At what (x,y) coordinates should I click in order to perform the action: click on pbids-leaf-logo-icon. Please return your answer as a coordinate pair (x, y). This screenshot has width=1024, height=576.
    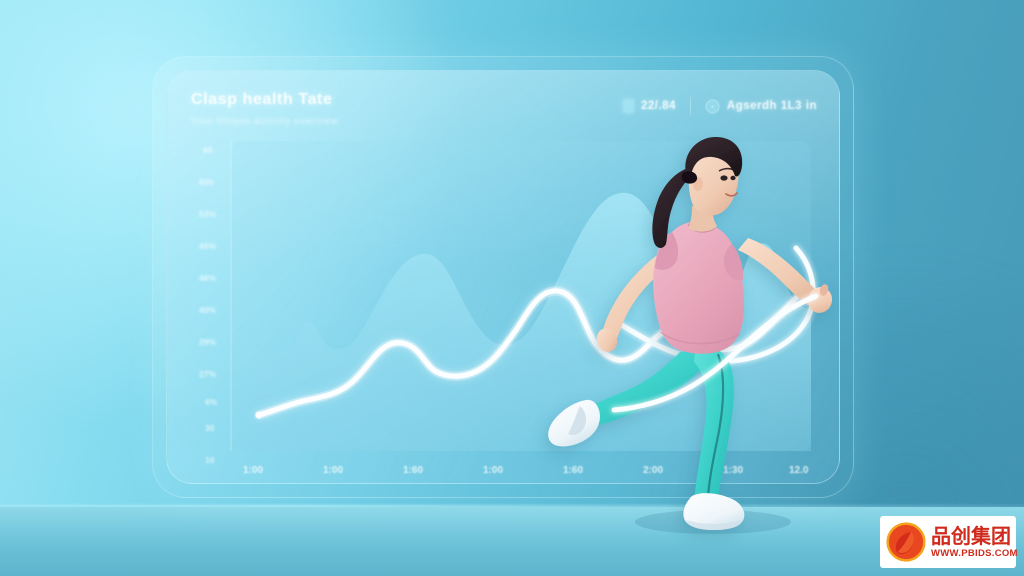
    Looking at the image, I should click on (906, 542).